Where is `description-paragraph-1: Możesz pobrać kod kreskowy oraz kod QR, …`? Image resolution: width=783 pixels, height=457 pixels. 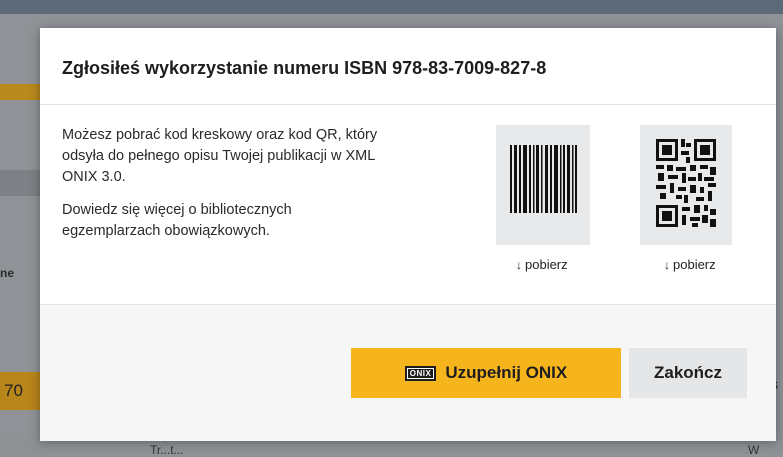 description-paragraph-1: Możesz pobrać kod kreskowy oraz kod QR, … is located at coordinates (220, 156).